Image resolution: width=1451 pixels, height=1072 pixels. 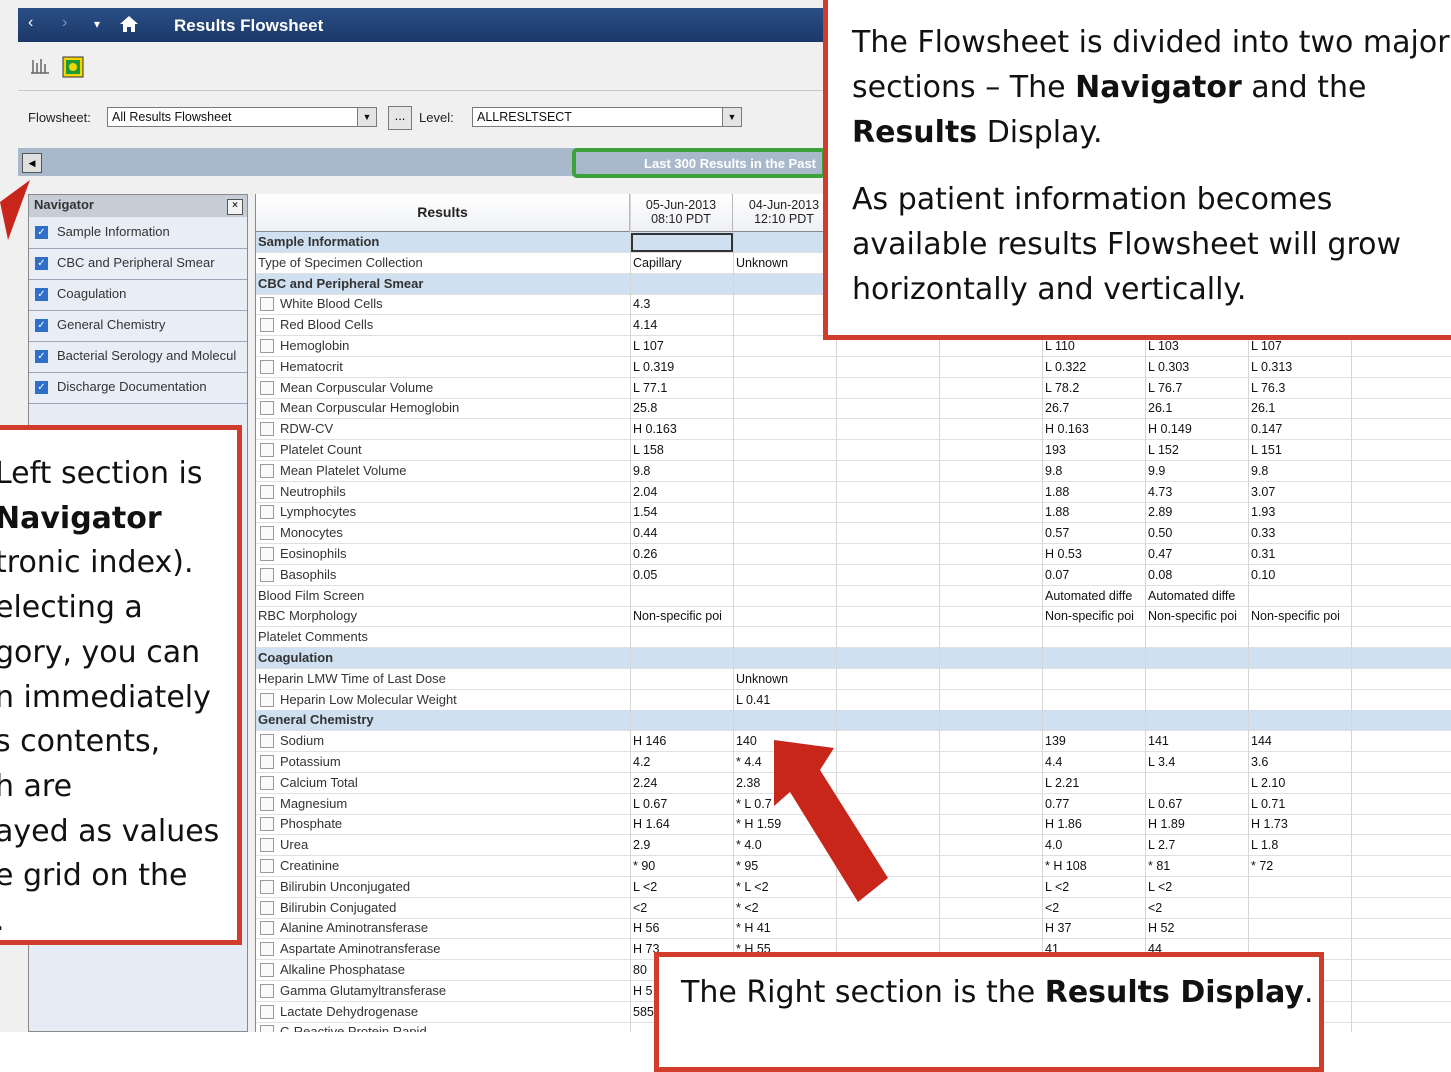 I want to click on result-value: H 1.86, so click(x=1063, y=824).